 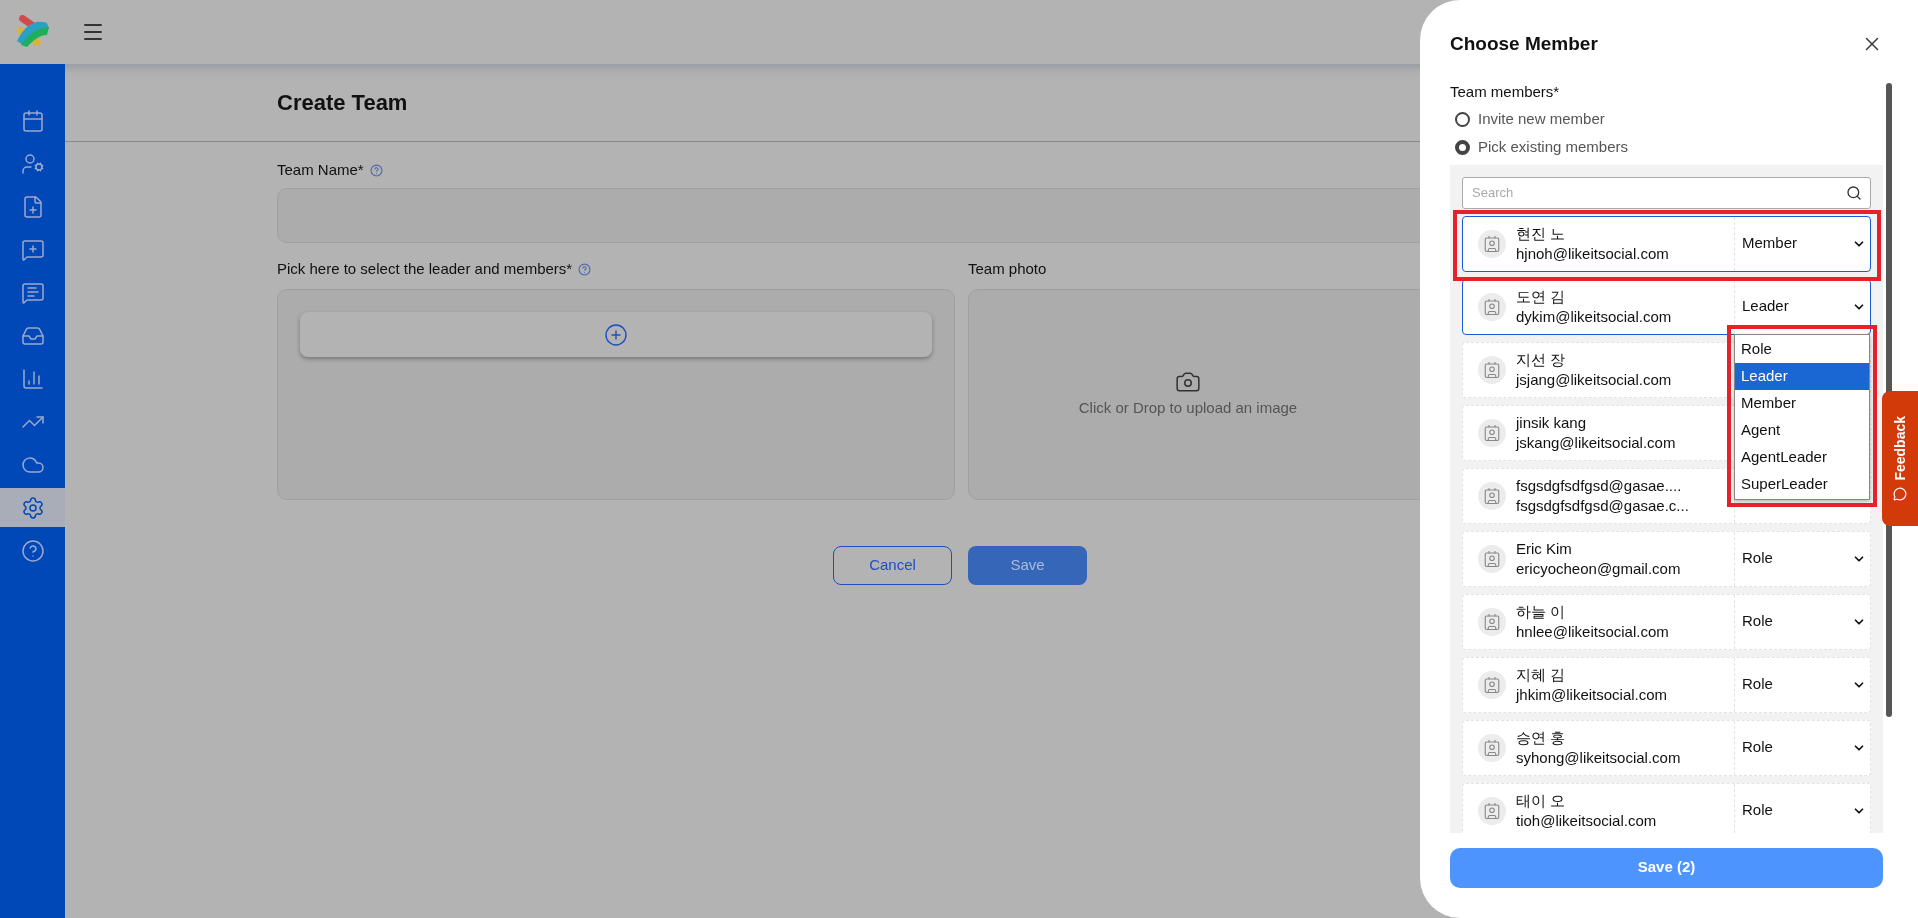 I want to click on radio-option: Pick existing members, so click(x=1669, y=147).